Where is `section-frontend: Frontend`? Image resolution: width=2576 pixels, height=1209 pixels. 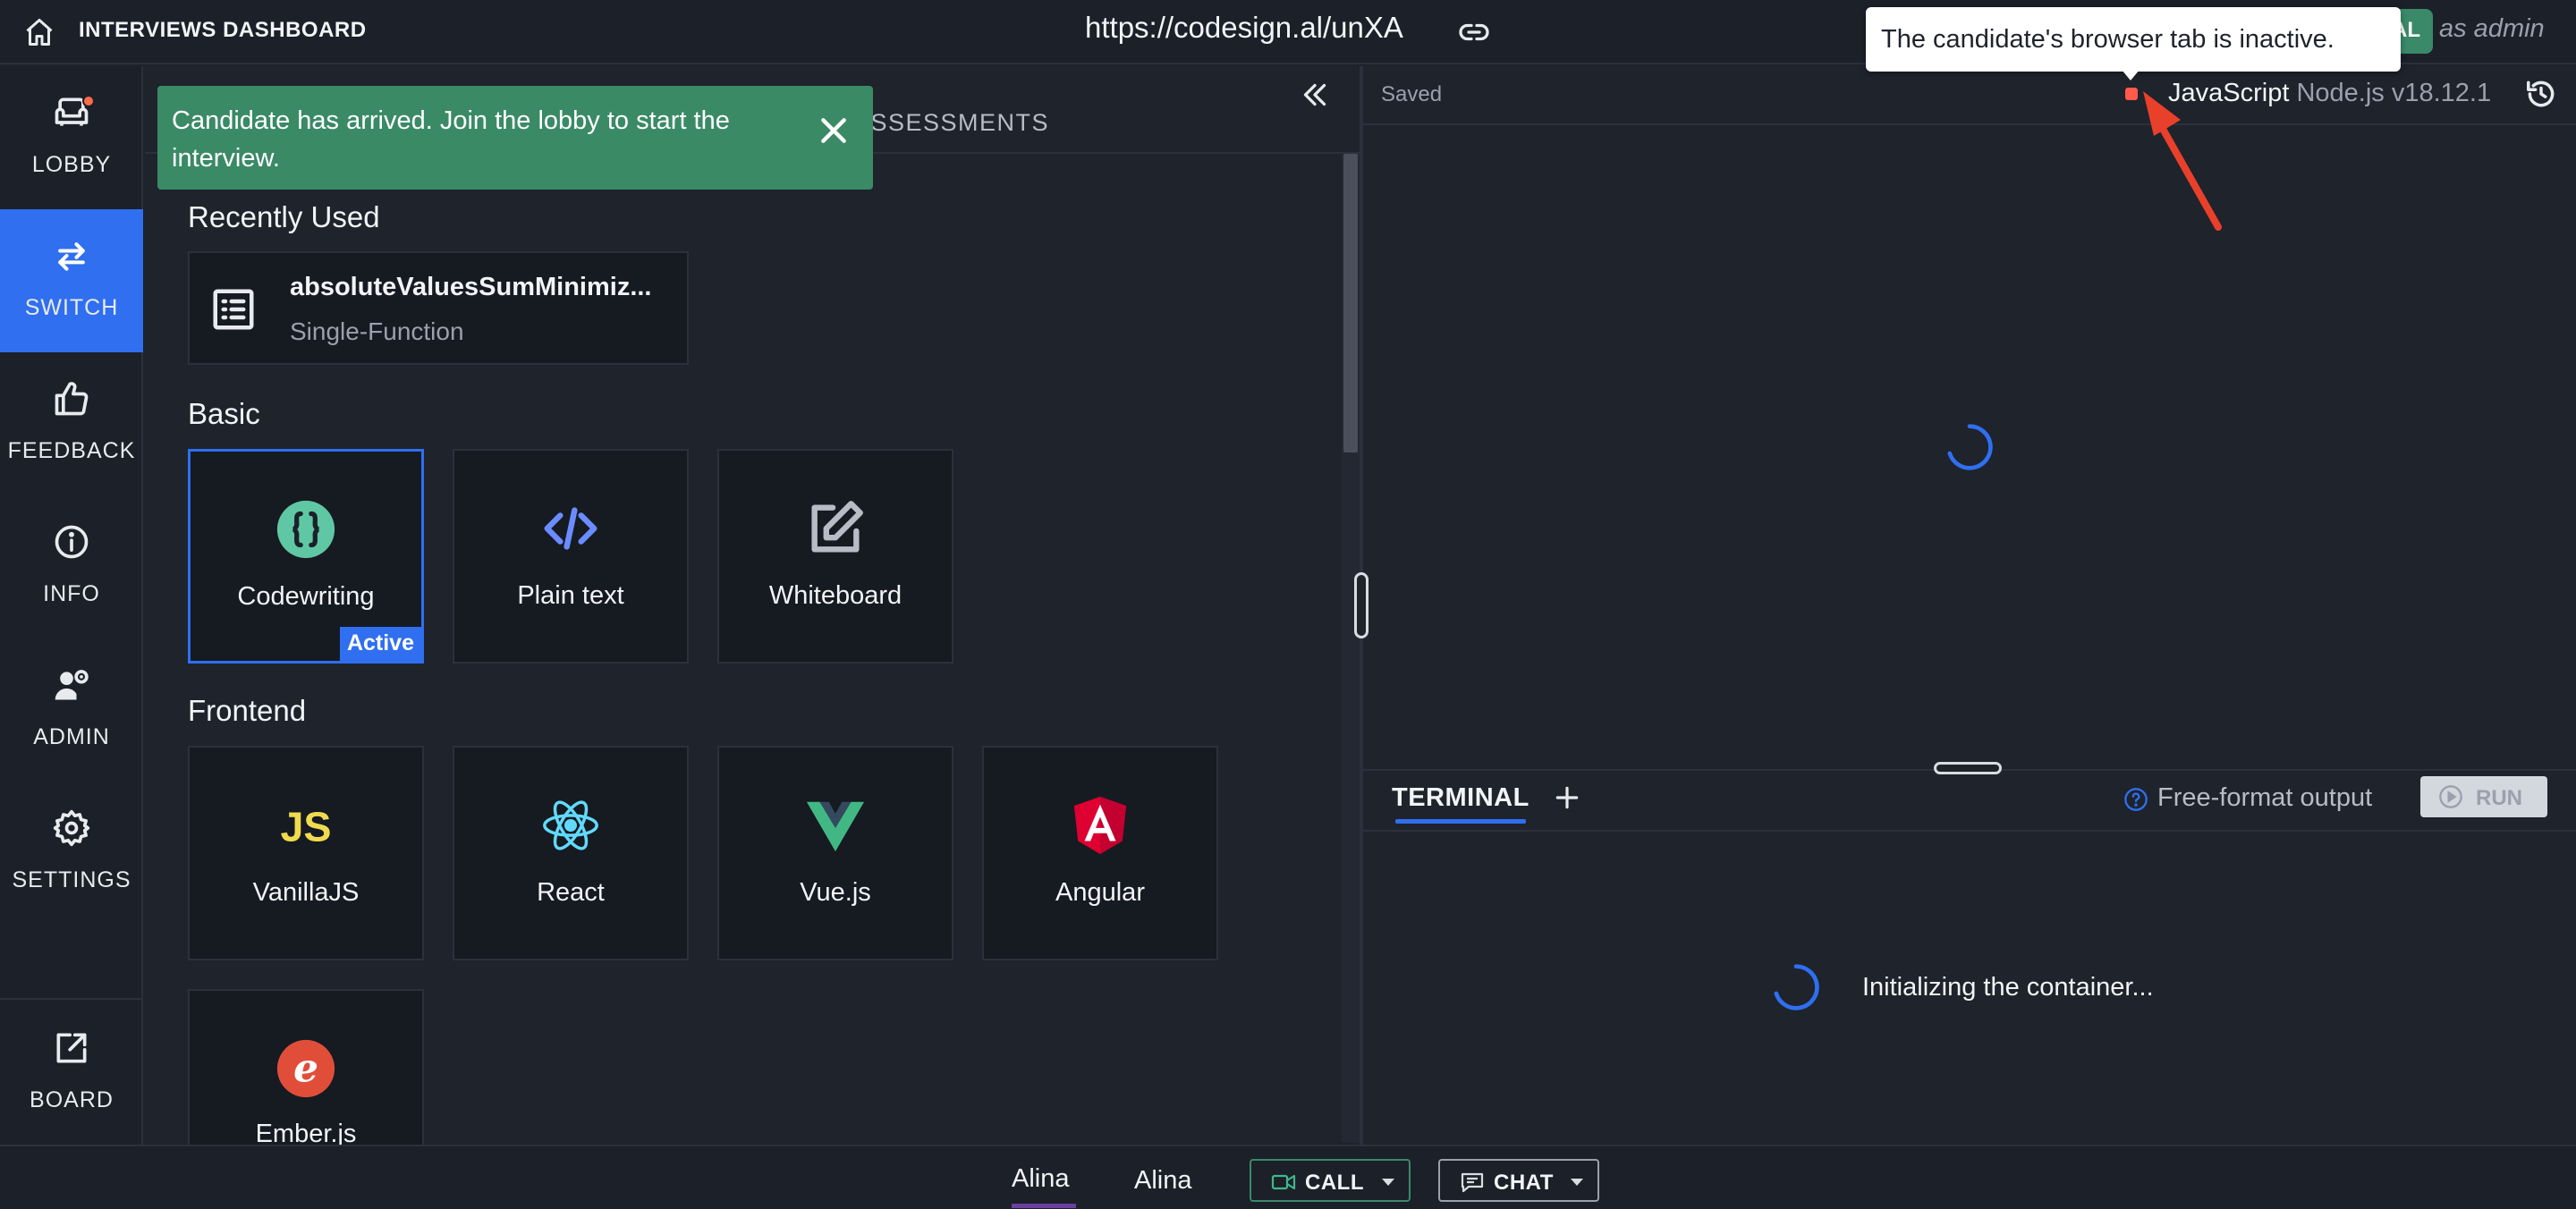 section-frontend: Frontend is located at coordinates (247, 710).